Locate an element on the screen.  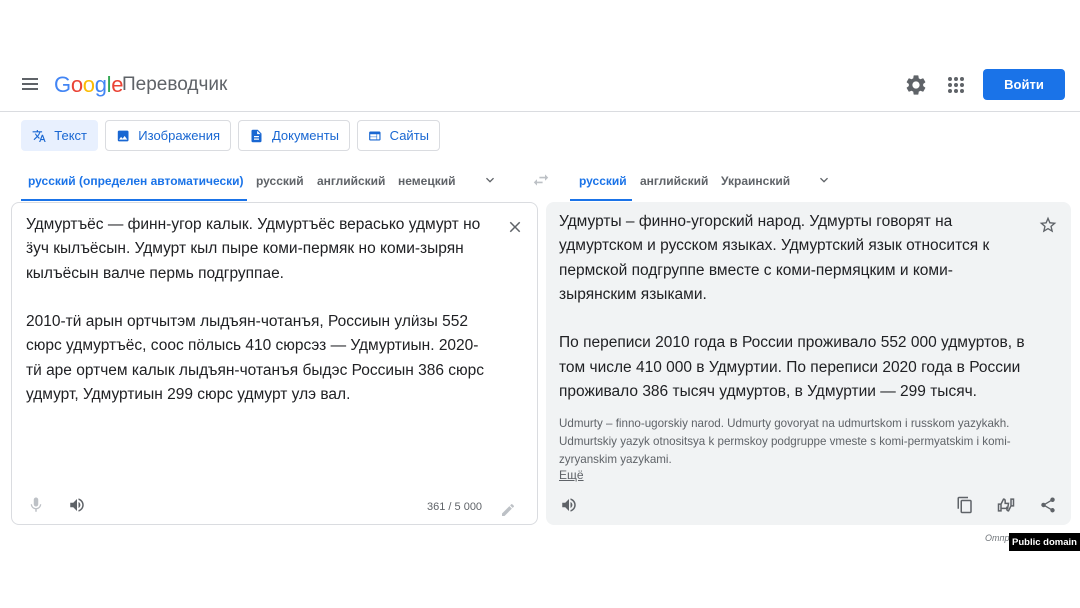
image-icon is located at coordinates (123, 135).